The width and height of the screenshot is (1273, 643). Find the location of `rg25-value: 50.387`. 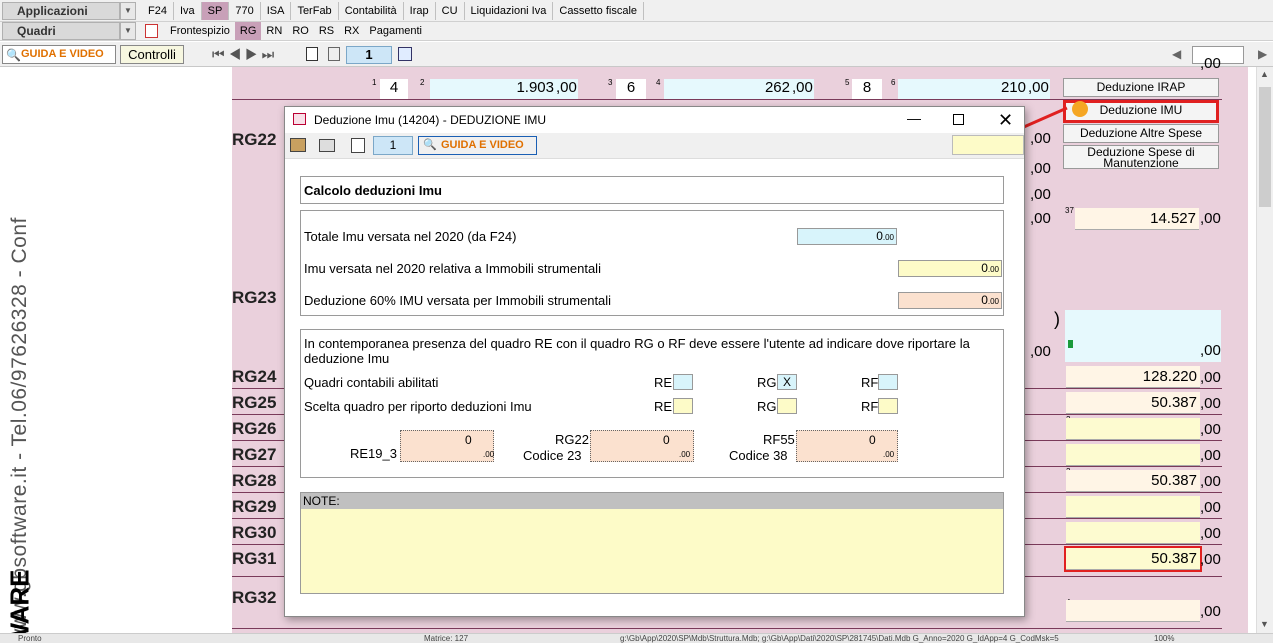

rg25-value: 50.387 is located at coordinates (1133, 403).